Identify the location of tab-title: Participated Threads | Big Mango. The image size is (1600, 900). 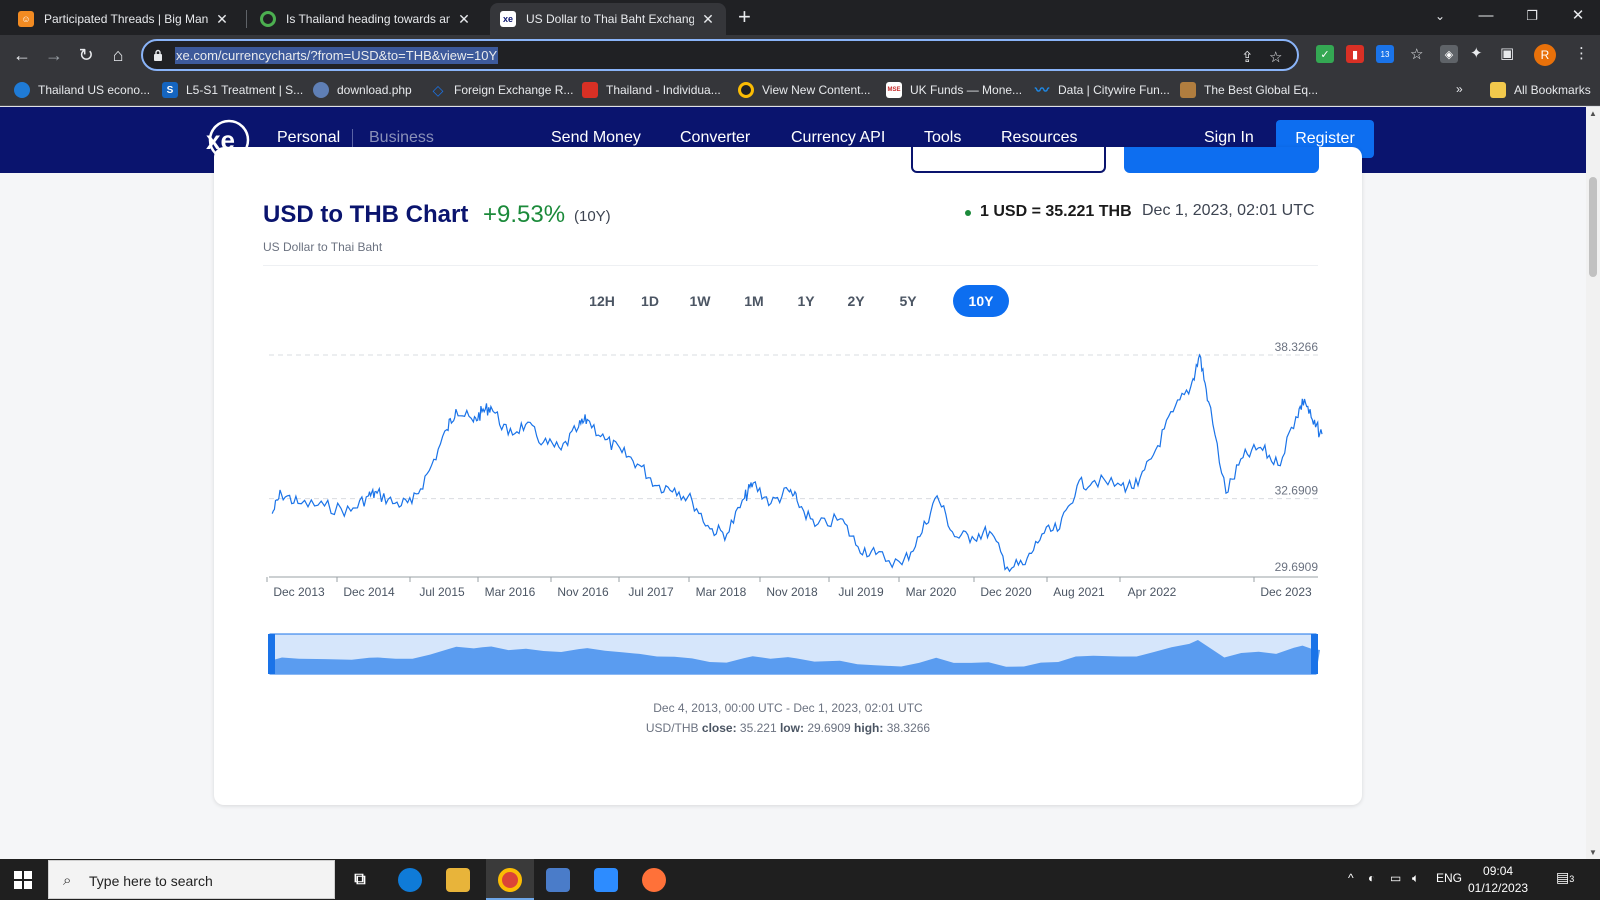
(126, 19).